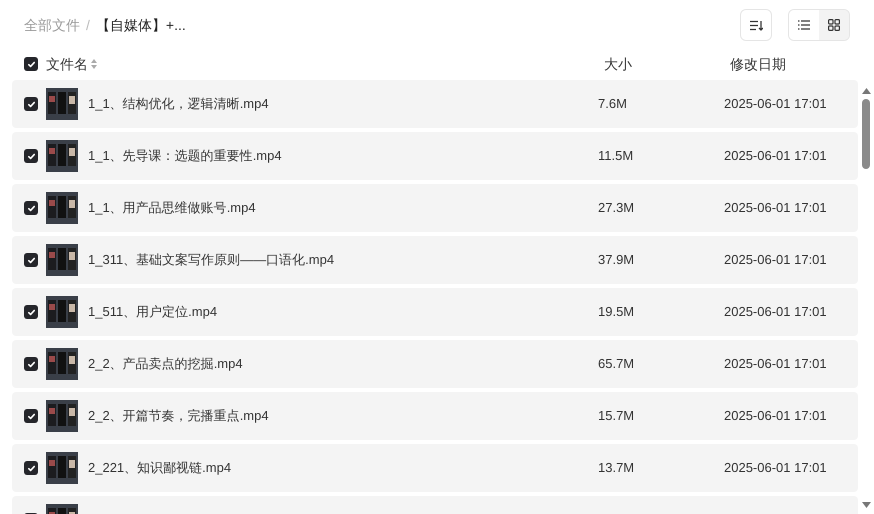  Describe the element at coordinates (866, 505) in the screenshot. I see `scroll-down-icon` at that location.